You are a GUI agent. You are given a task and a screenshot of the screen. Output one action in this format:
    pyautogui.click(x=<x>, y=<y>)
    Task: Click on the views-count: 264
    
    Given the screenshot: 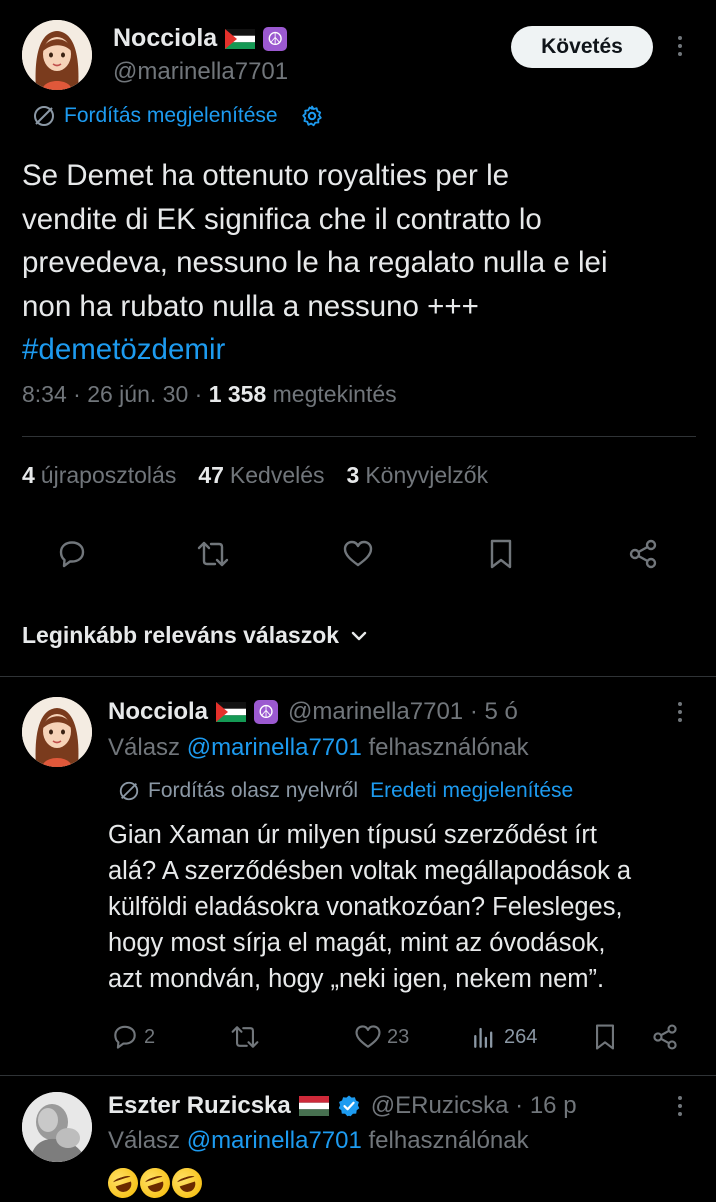 What is the action you would take?
    pyautogui.click(x=521, y=1036)
    